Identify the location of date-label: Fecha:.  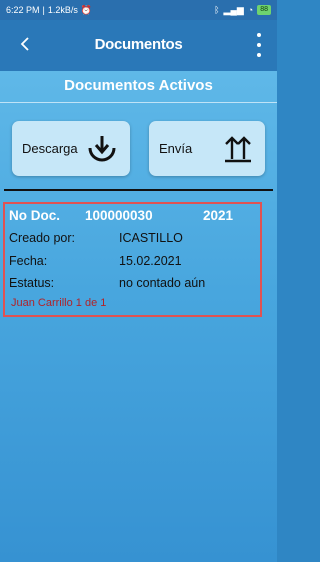
(28, 261).